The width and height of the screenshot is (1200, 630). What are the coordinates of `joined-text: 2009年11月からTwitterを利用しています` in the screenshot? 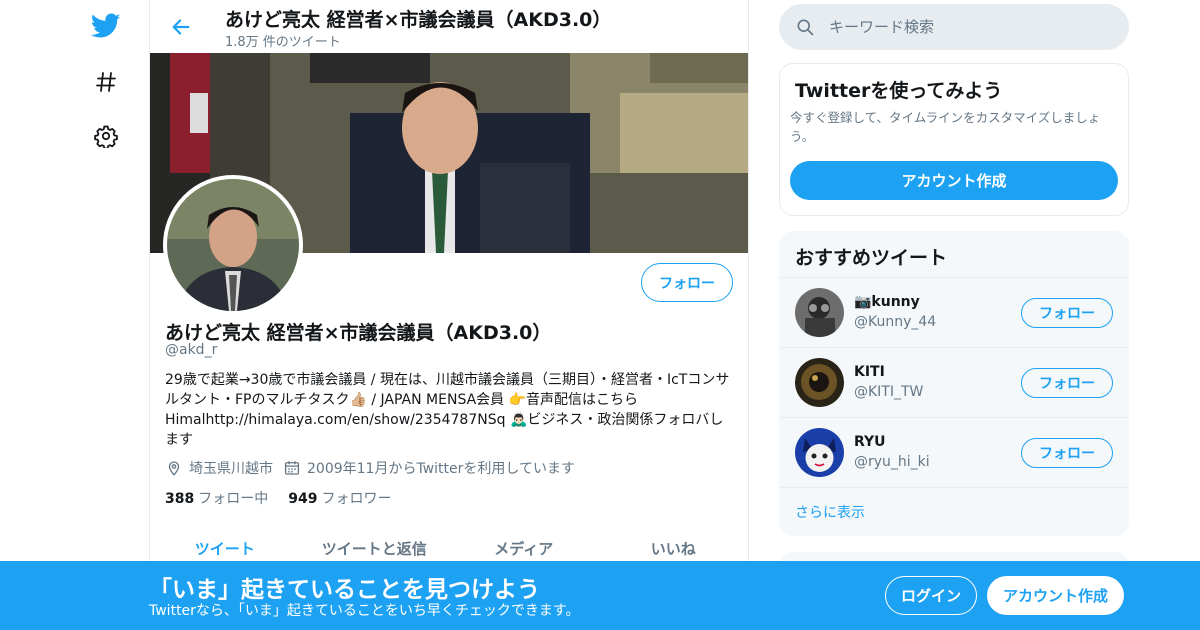 It's located at (441, 469).